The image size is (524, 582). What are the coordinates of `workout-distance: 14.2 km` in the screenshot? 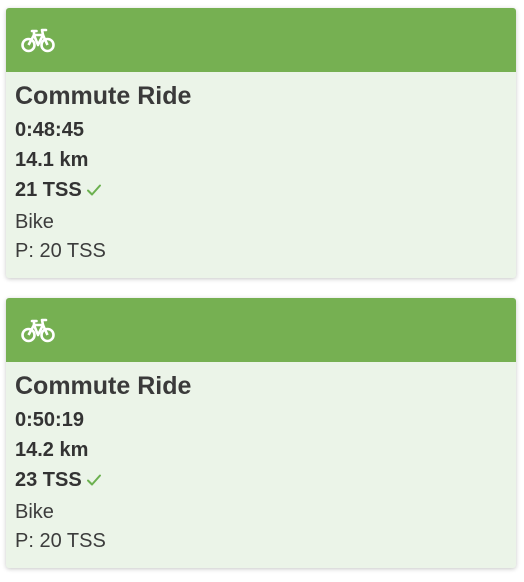 It's located at (52, 450).